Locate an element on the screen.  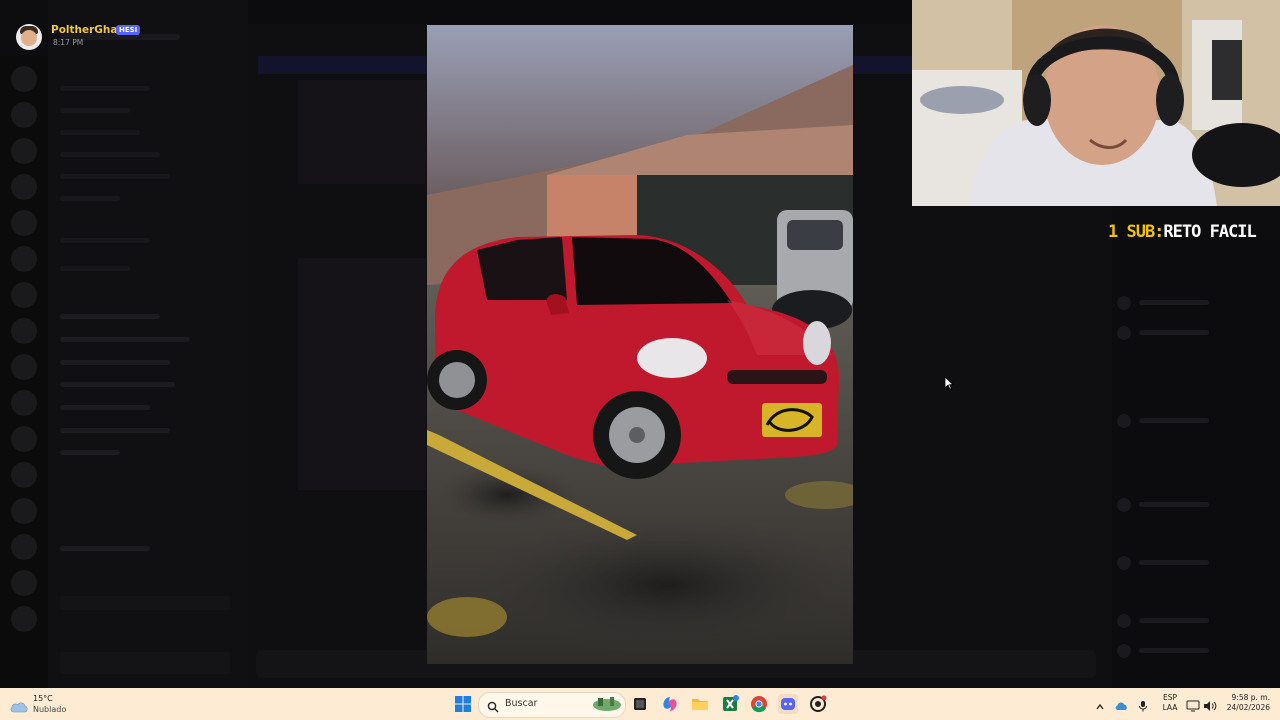
chrome-button is located at coordinates (759, 704).